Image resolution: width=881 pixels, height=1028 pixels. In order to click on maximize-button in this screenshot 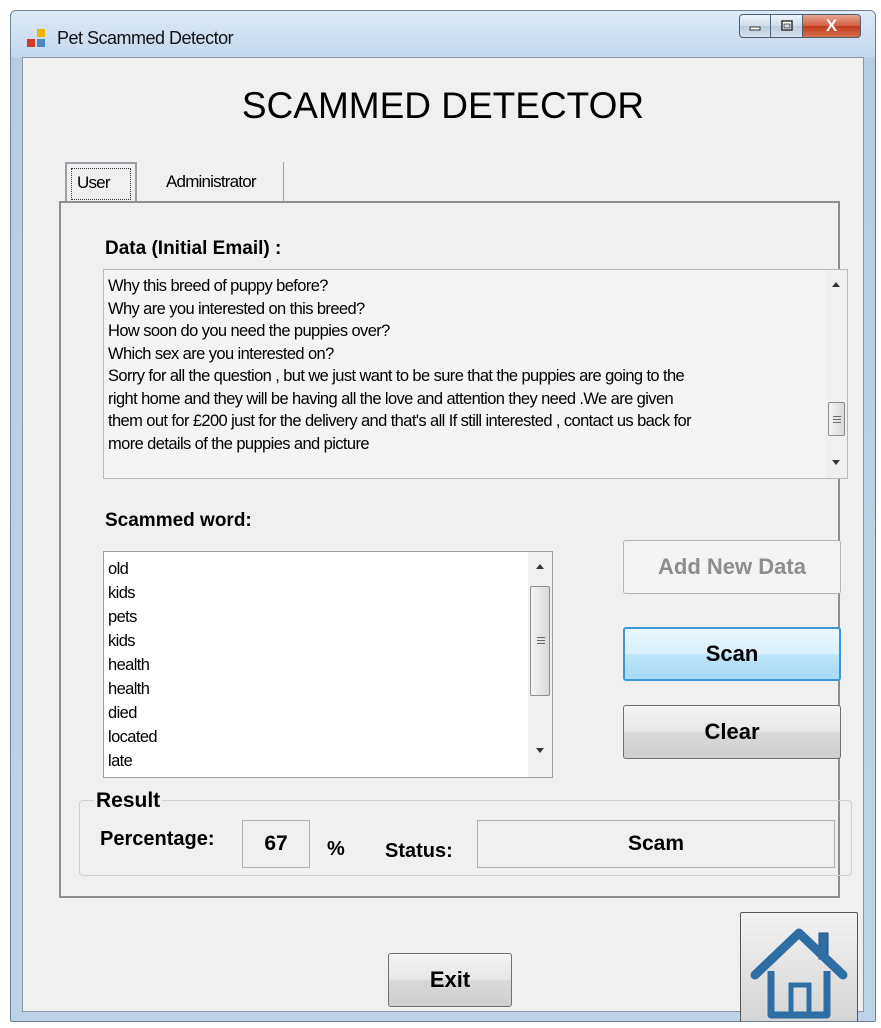, I will do `click(787, 26)`.